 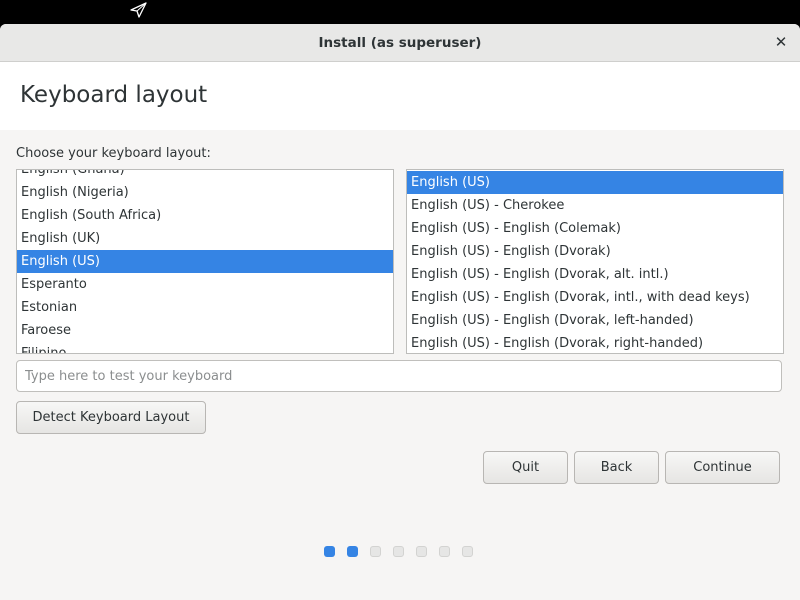 What do you see at coordinates (595, 205) in the screenshot?
I see `list-item: English (US) - Cherokee` at bounding box center [595, 205].